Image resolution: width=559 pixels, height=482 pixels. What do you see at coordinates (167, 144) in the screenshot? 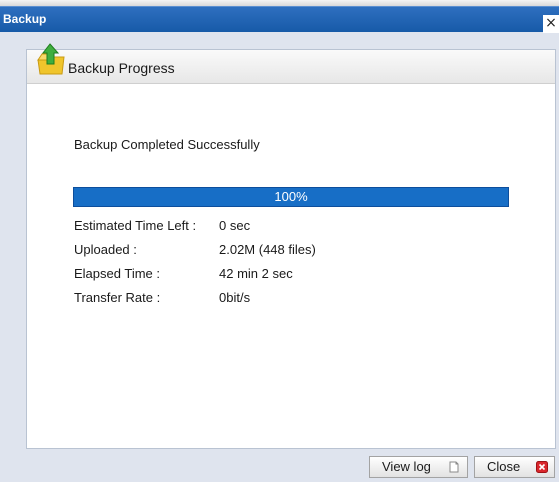
I see `status-message: Backup Completed Successfully` at bounding box center [167, 144].